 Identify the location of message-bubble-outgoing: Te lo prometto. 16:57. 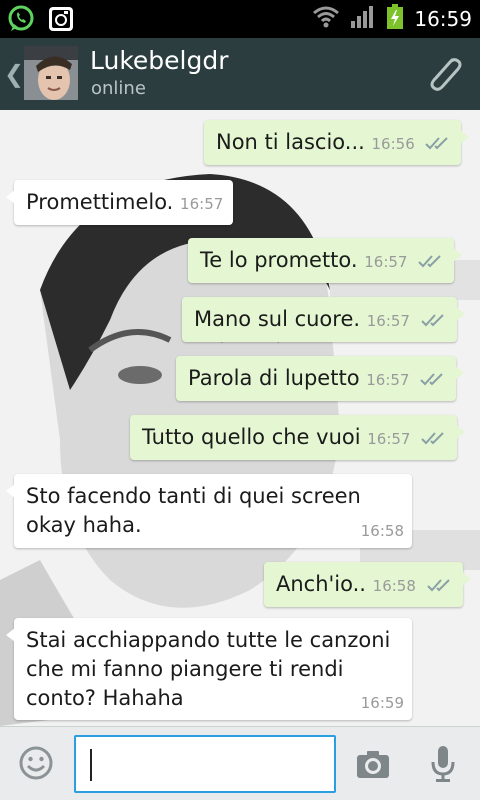
(325, 260).